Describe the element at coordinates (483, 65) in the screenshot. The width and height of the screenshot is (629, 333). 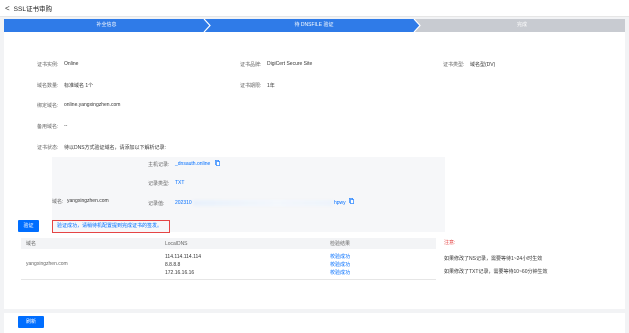
I see `cert-type-value: 域名型(DV)` at that location.